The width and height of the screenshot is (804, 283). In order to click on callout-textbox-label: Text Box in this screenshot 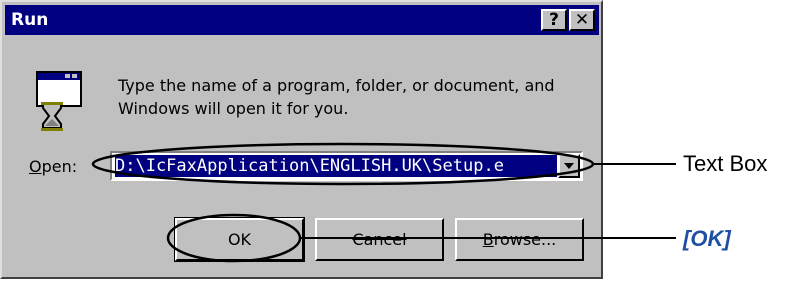, I will do `click(725, 163)`.